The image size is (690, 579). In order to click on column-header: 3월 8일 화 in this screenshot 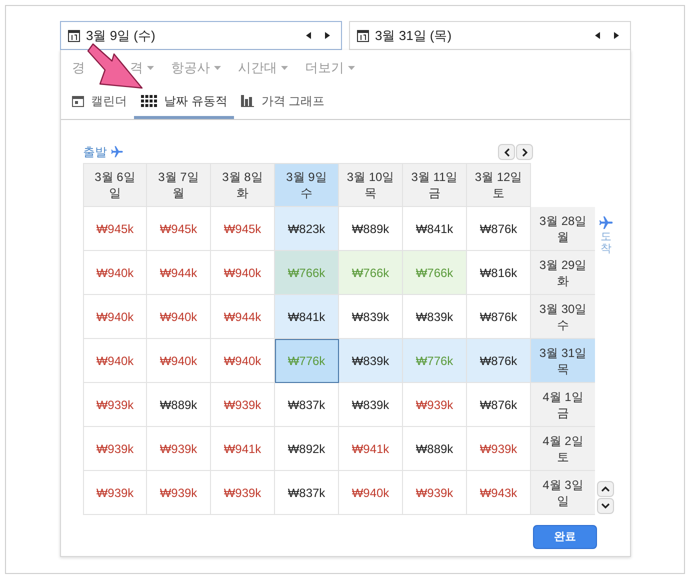, I will do `click(243, 185)`.